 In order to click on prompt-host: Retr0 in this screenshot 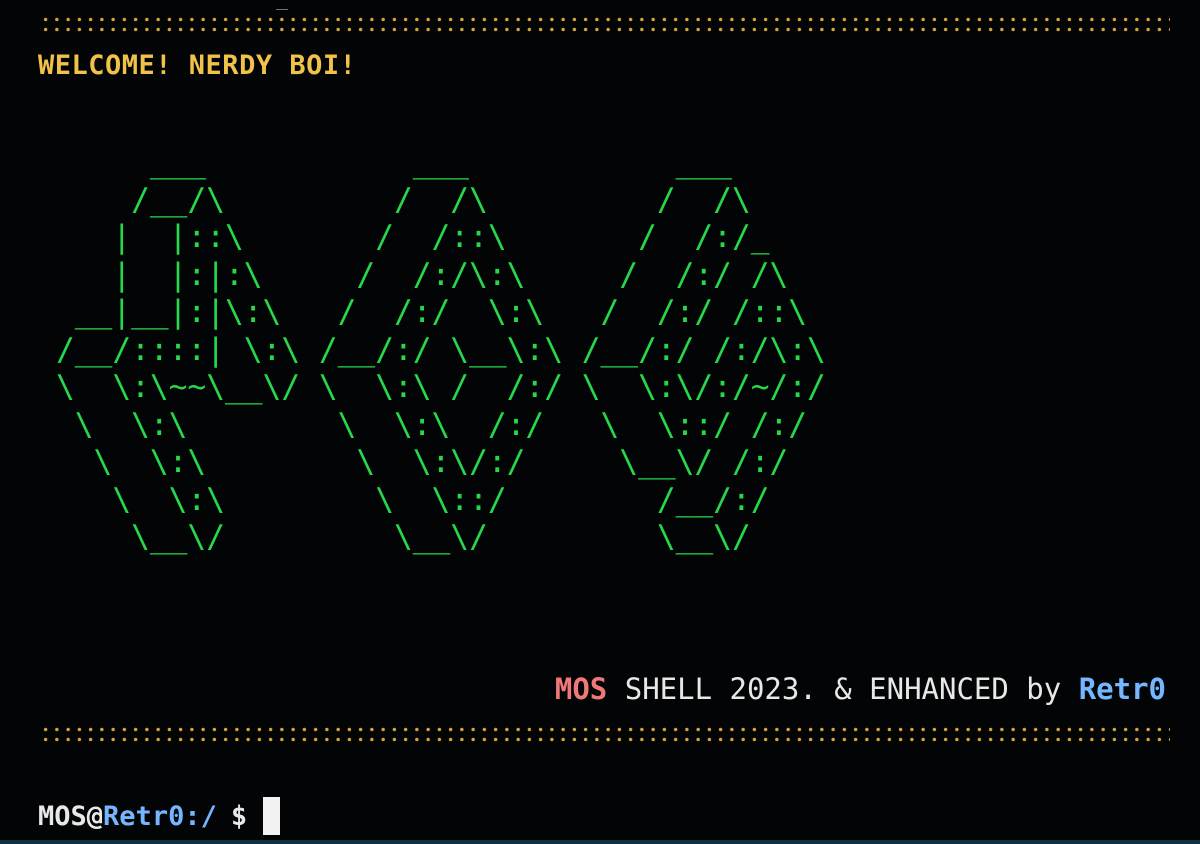, I will do `click(144, 816)`.